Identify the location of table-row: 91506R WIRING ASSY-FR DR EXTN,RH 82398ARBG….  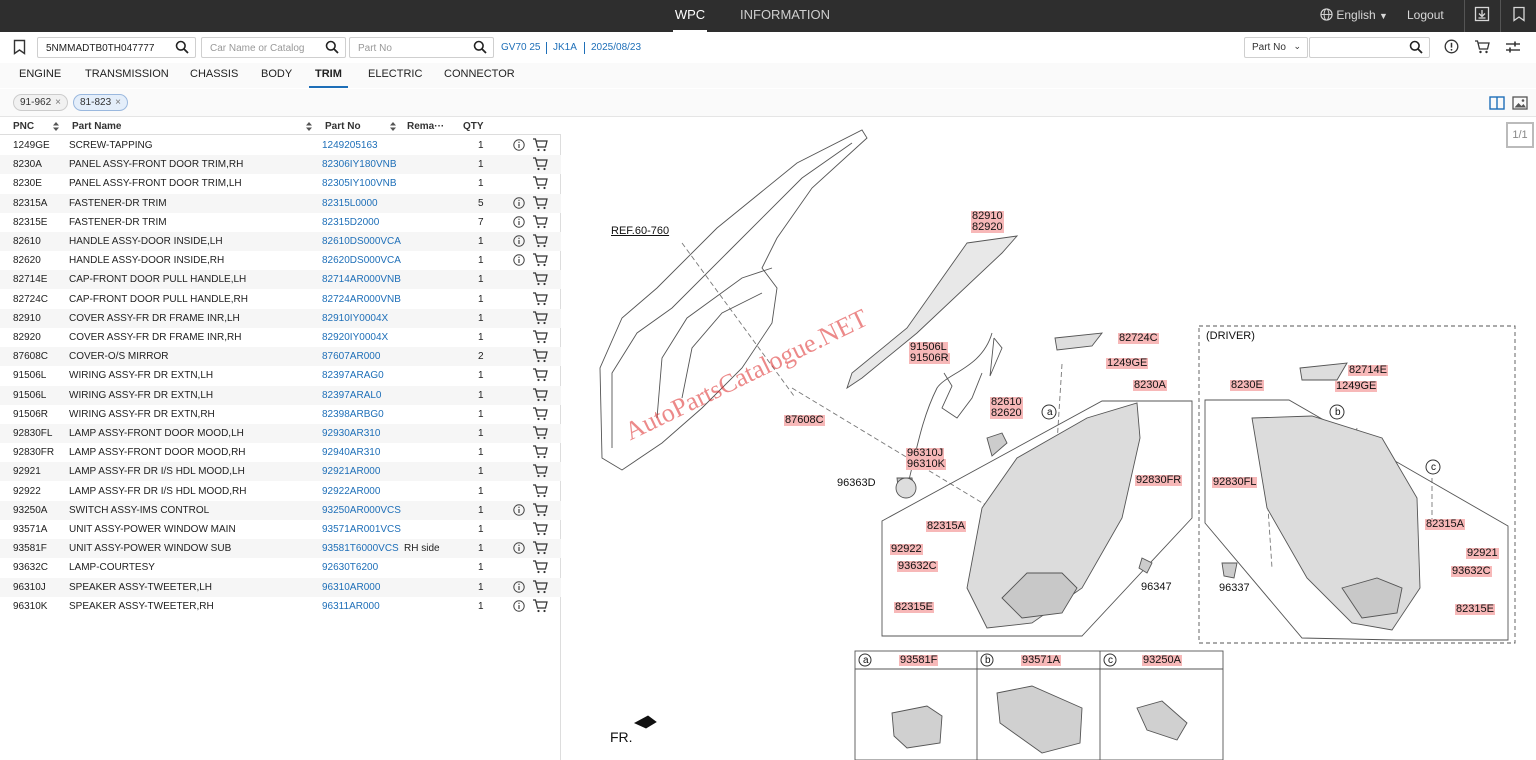
(280, 414).